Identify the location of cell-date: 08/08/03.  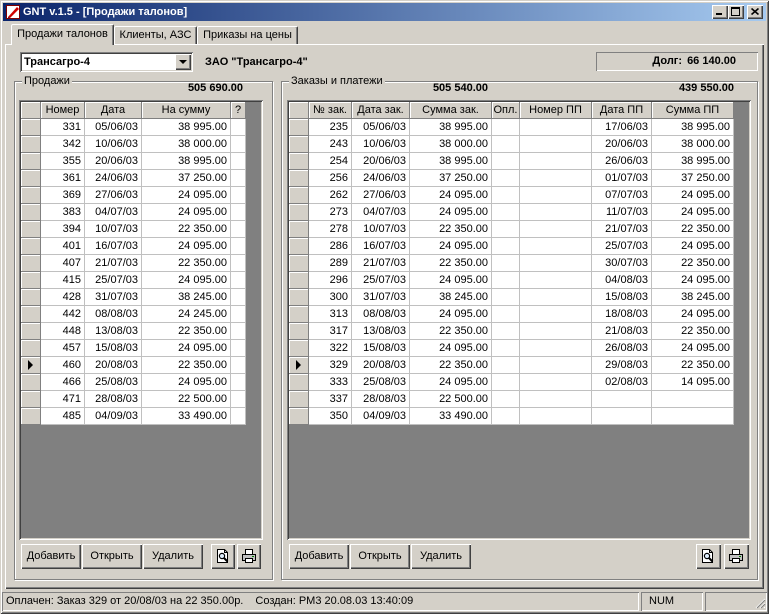
(113, 314).